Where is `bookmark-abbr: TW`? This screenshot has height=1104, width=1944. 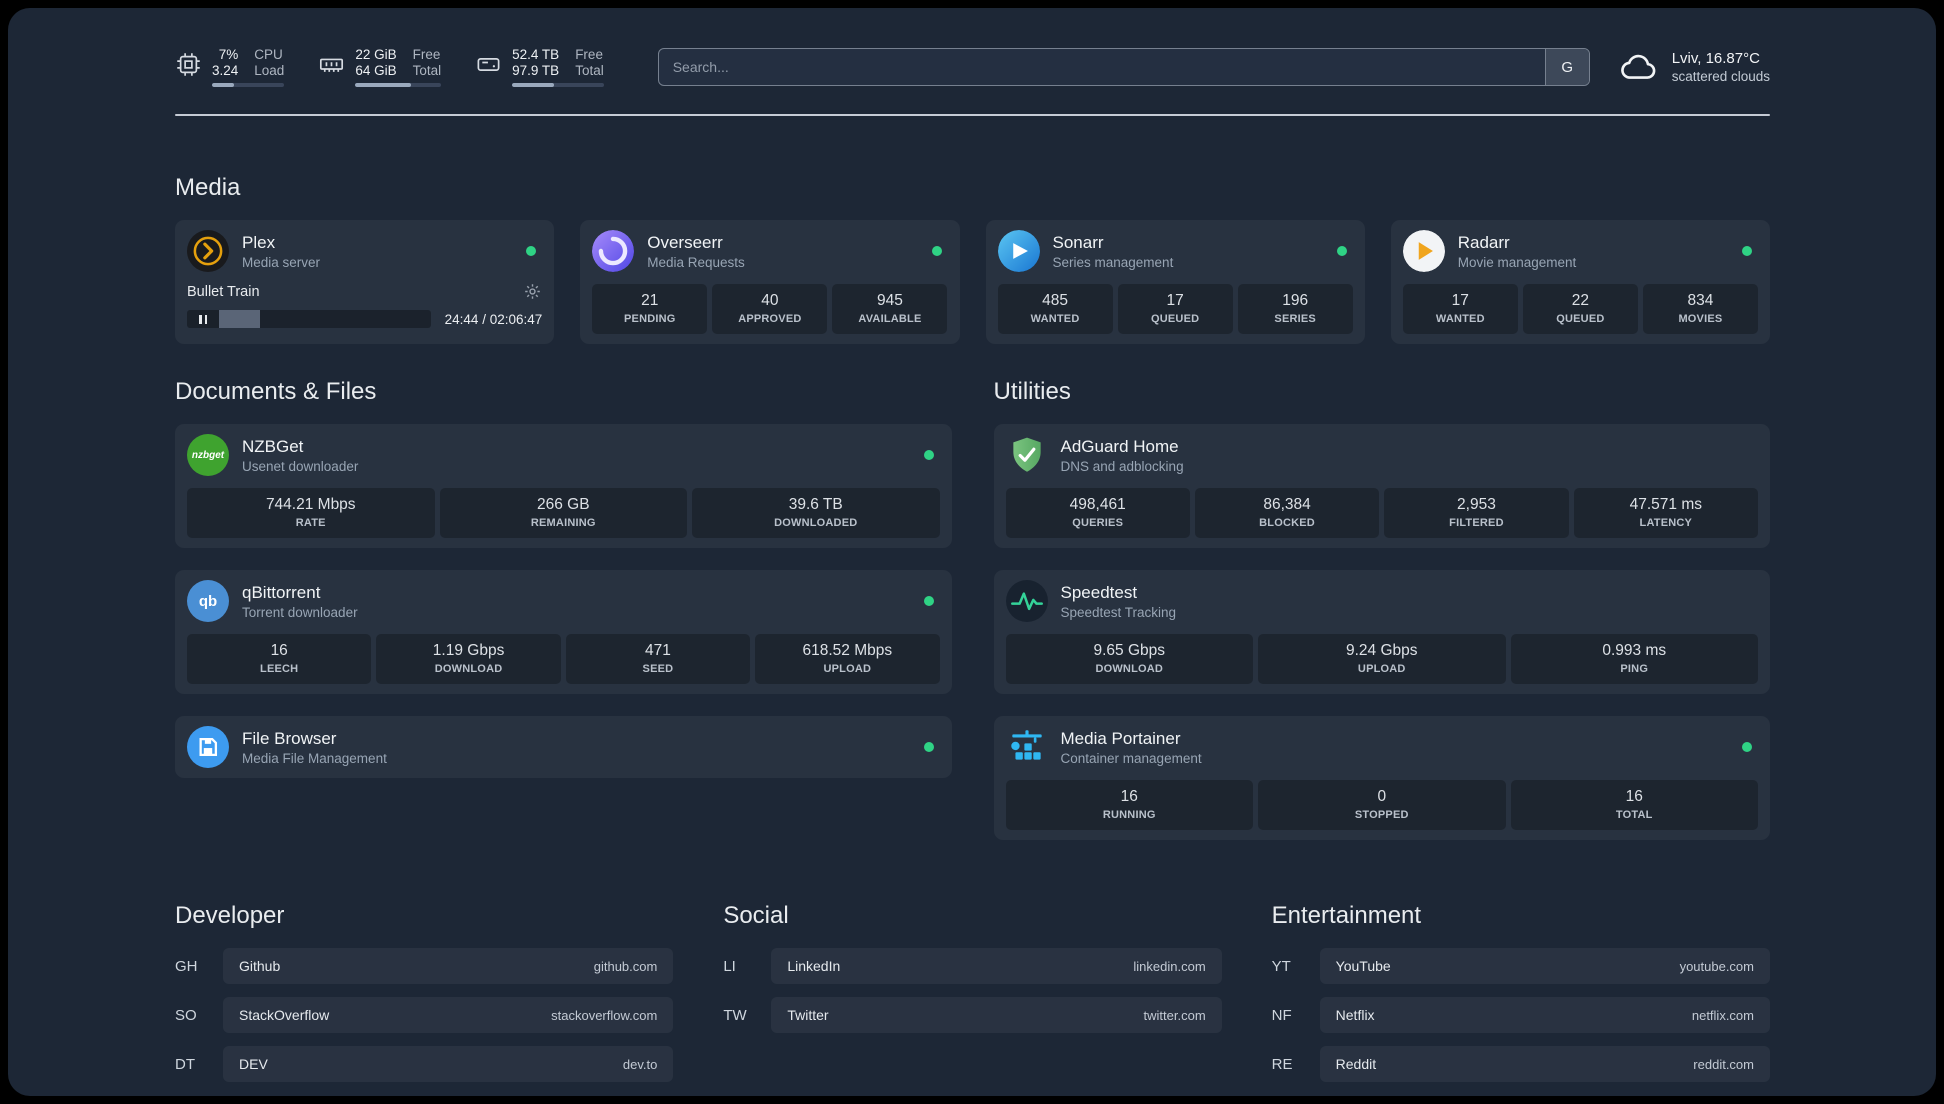
bookmark-abbr: TW is located at coordinates (735, 1015).